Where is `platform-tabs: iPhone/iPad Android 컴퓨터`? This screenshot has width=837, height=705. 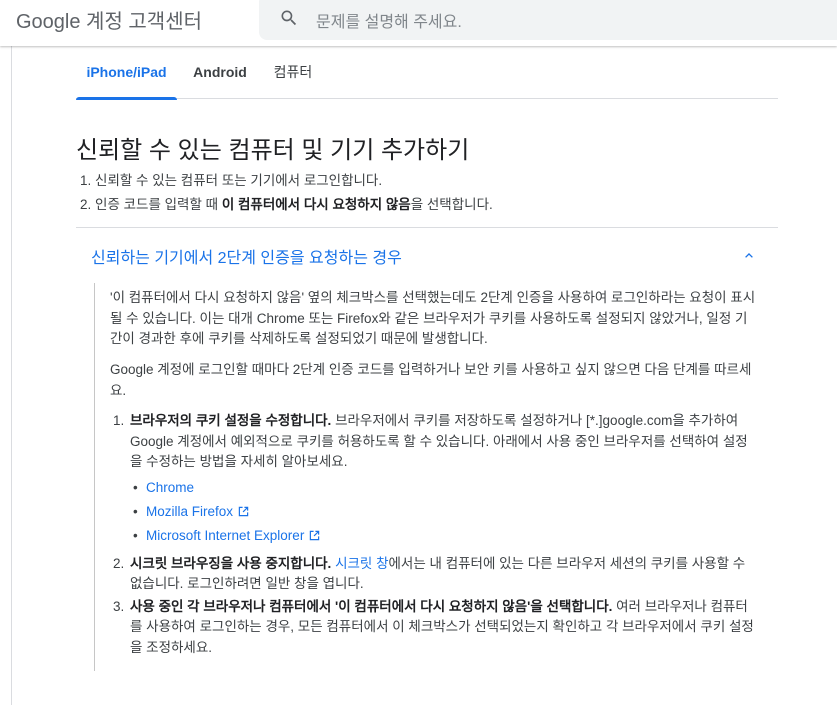 platform-tabs: iPhone/iPad Android 컴퓨터 is located at coordinates (427, 73).